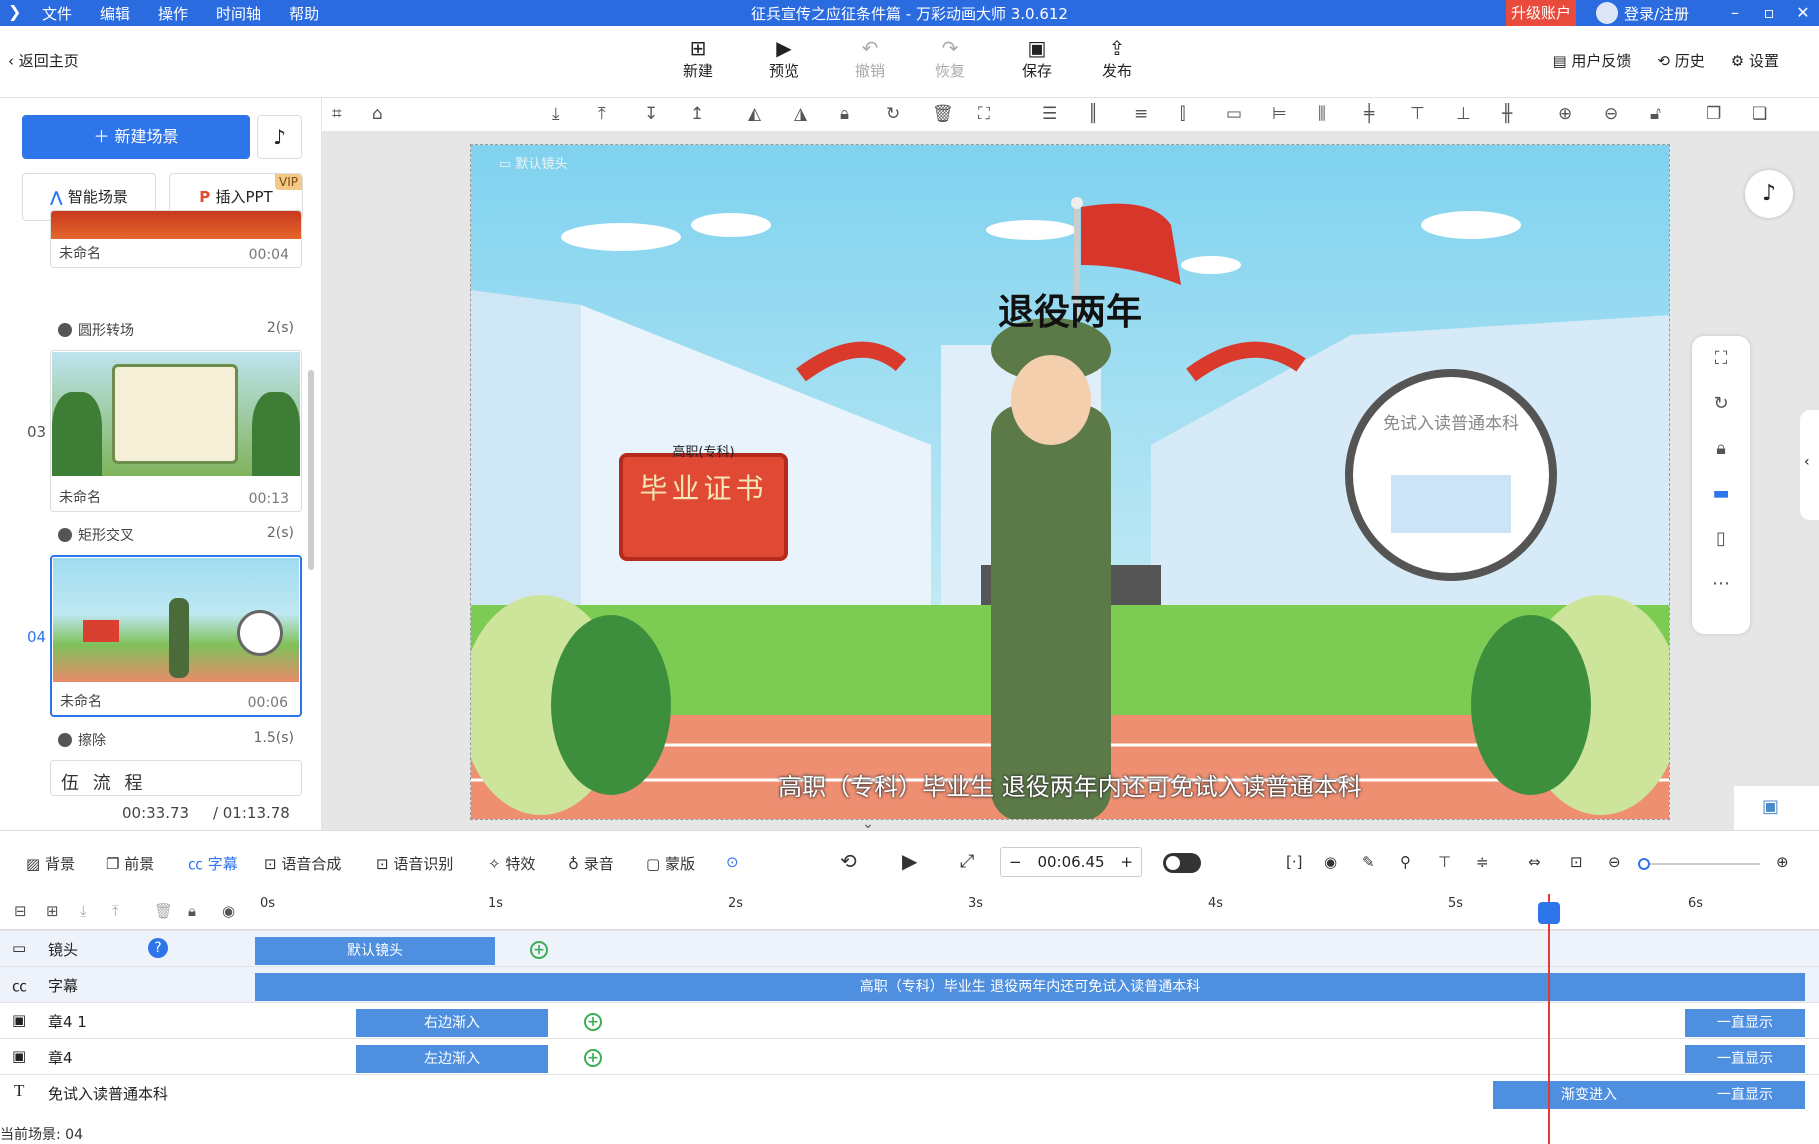 Image resolution: width=1819 pixels, height=1144 pixels. Describe the element at coordinates (1591, 60) in the screenshot. I see `feedback-button: ▤ 用户反馈` at that location.